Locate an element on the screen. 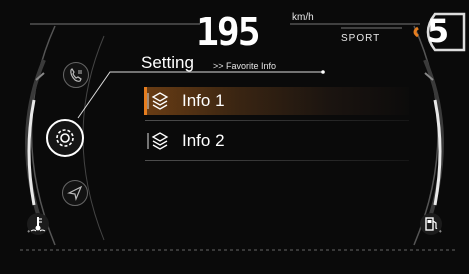  navigation-button is located at coordinates (75, 193).